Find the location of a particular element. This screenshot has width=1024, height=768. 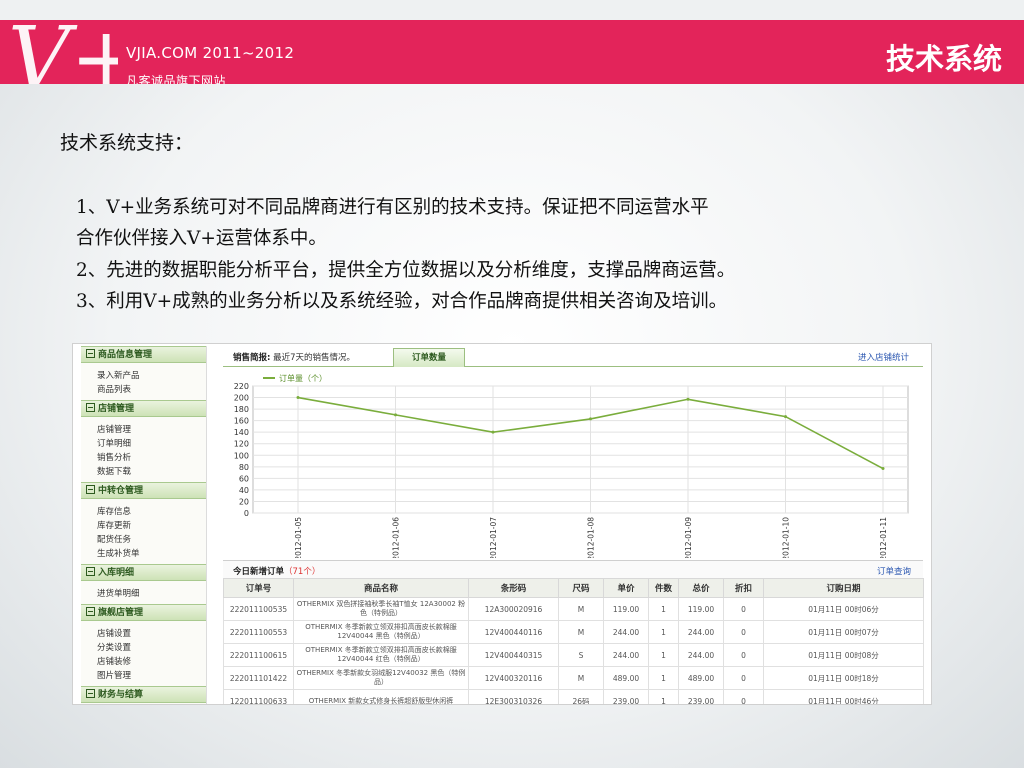

sidebar-group-2: 中转仓管理 is located at coordinates (143, 490).